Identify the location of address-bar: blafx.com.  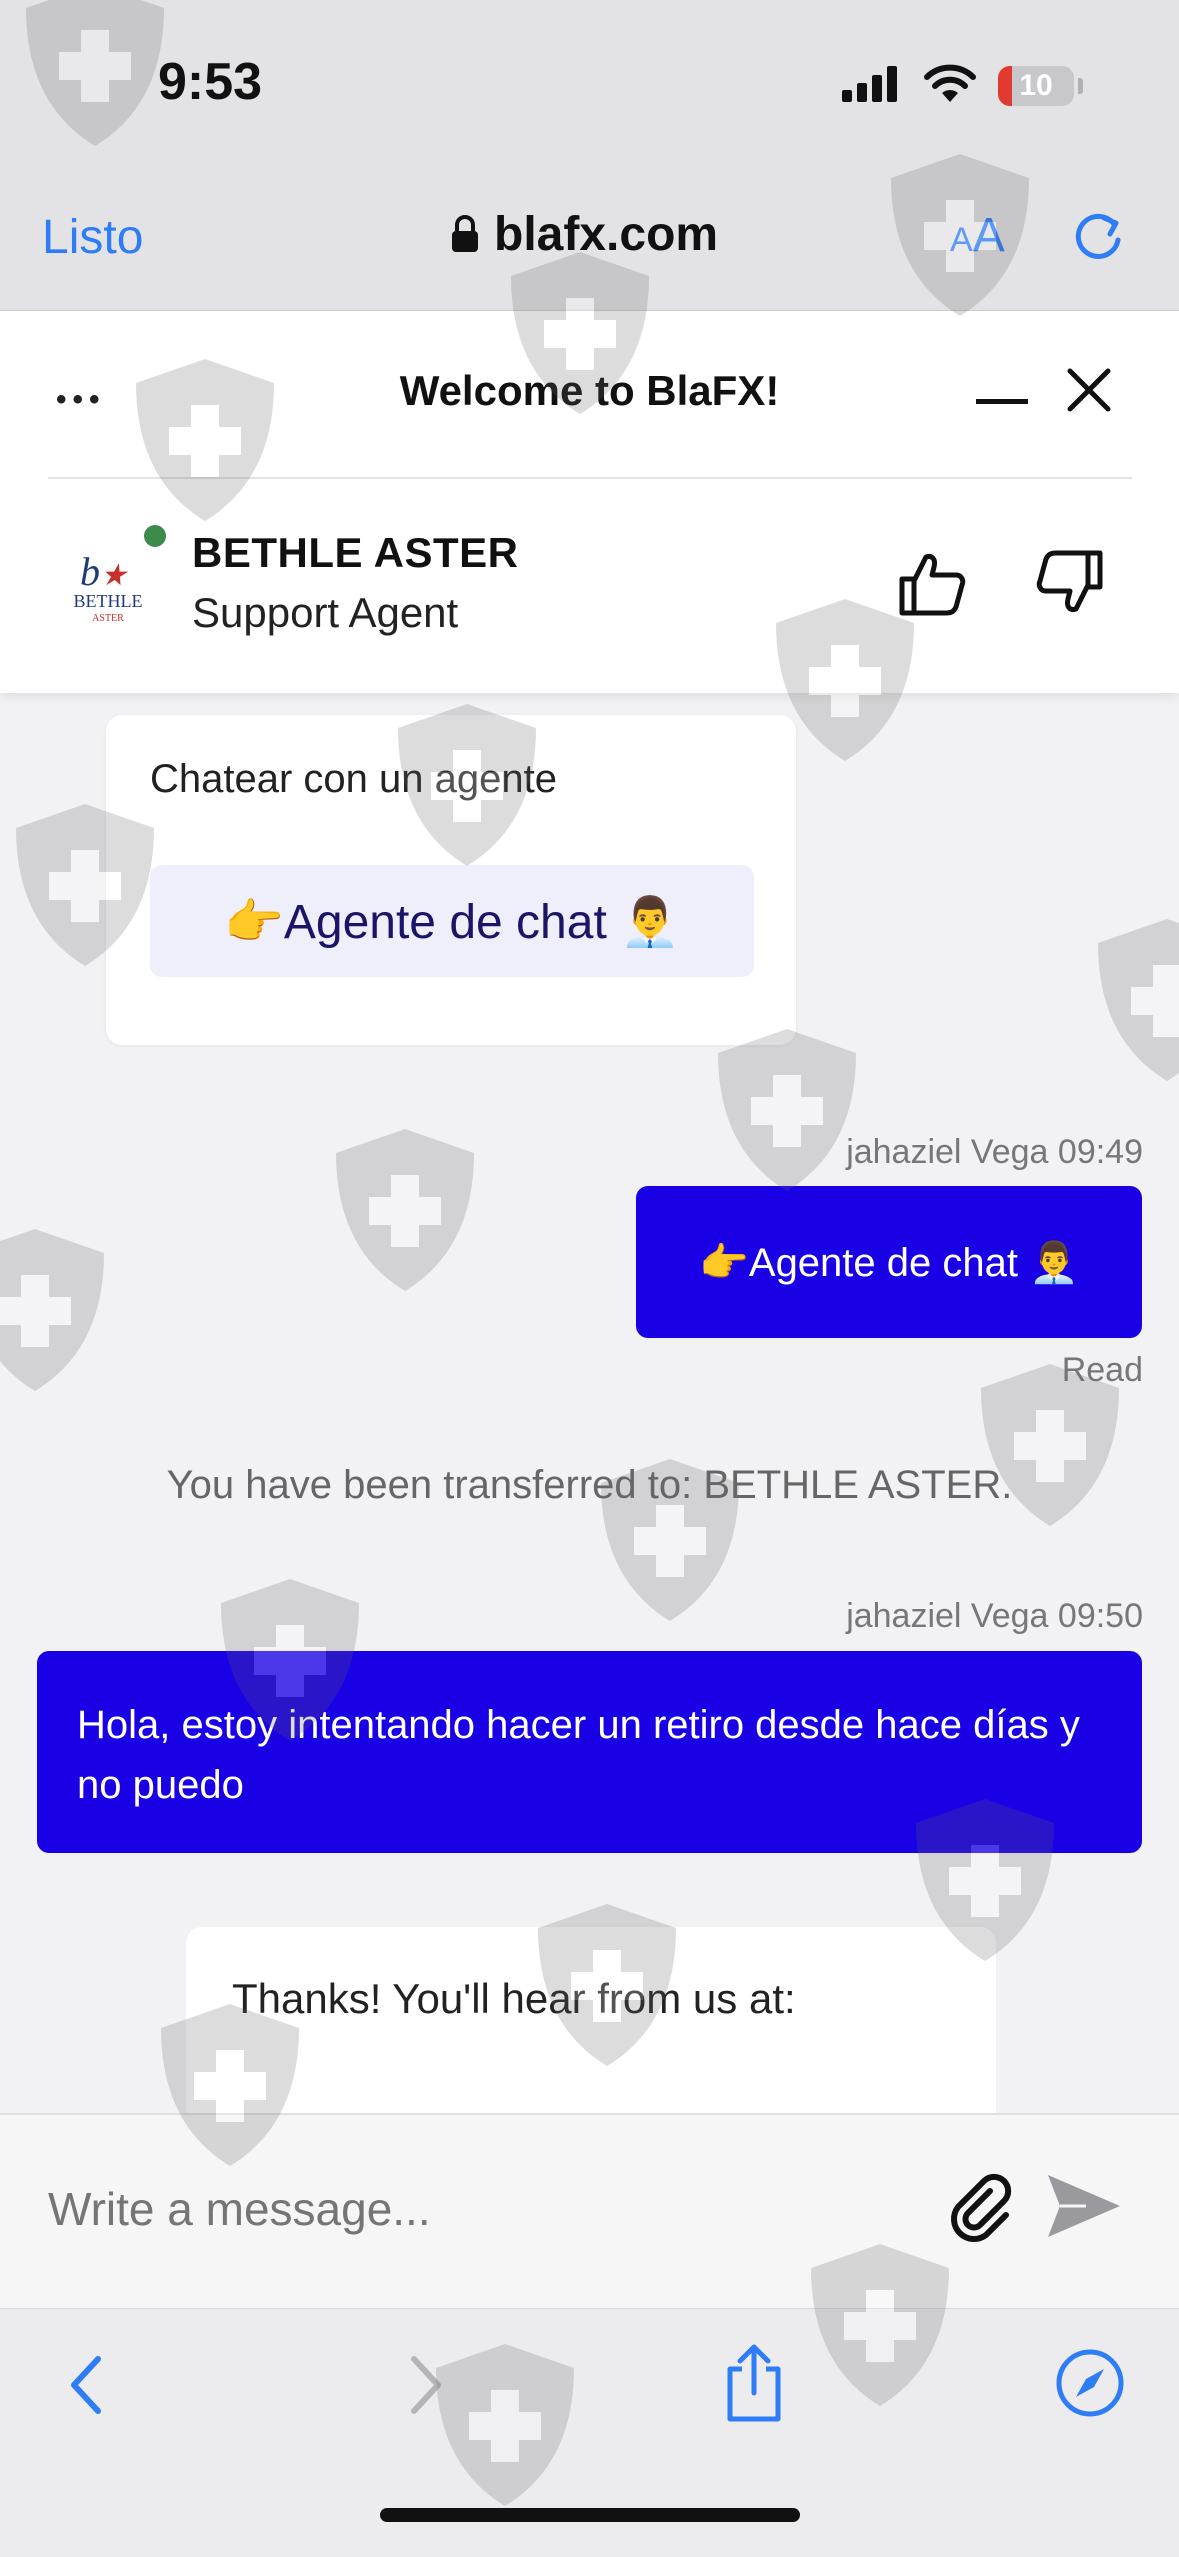
(584, 234).